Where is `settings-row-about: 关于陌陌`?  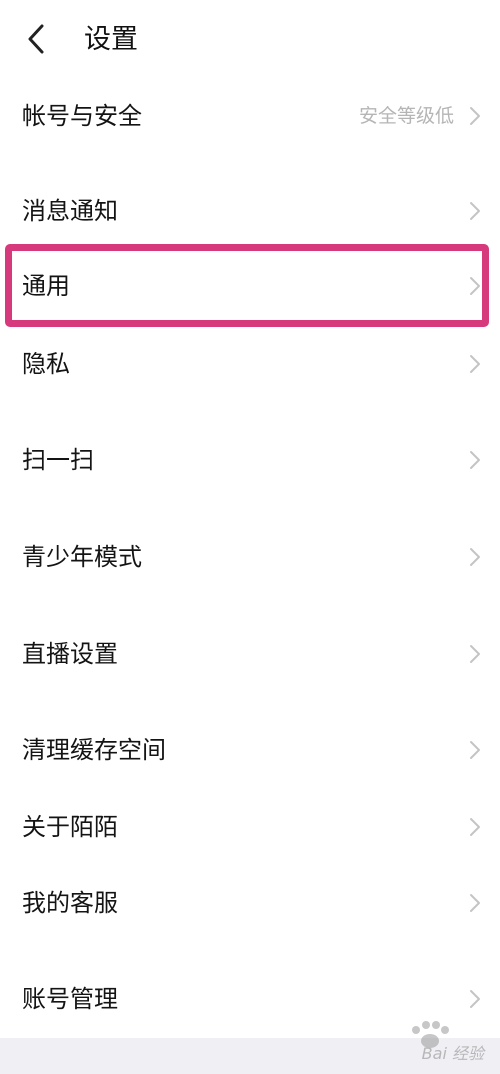 settings-row-about: 关于陌陌 is located at coordinates (250, 827).